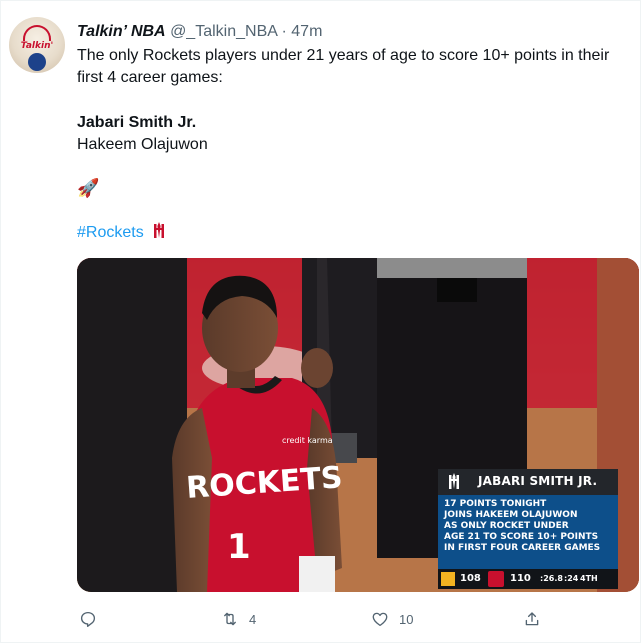 Image resolution: width=641 pixels, height=643 pixels. Describe the element at coordinates (121, 31) in the screenshot. I see `display-name: Talkin’ NBA` at that location.